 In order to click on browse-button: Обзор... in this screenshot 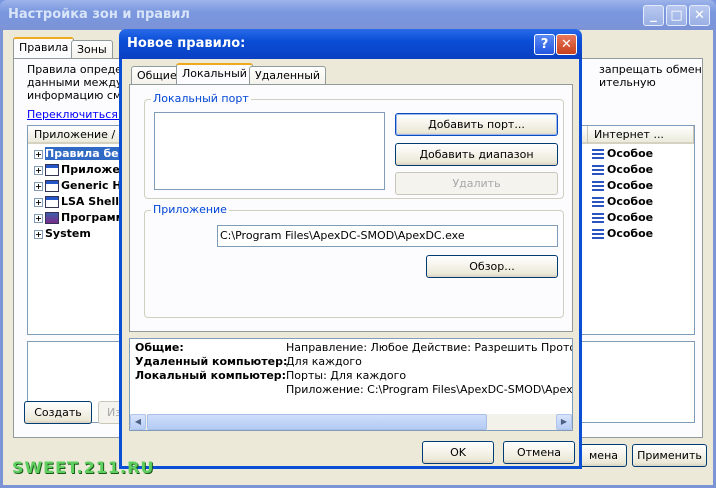, I will do `click(492, 266)`.